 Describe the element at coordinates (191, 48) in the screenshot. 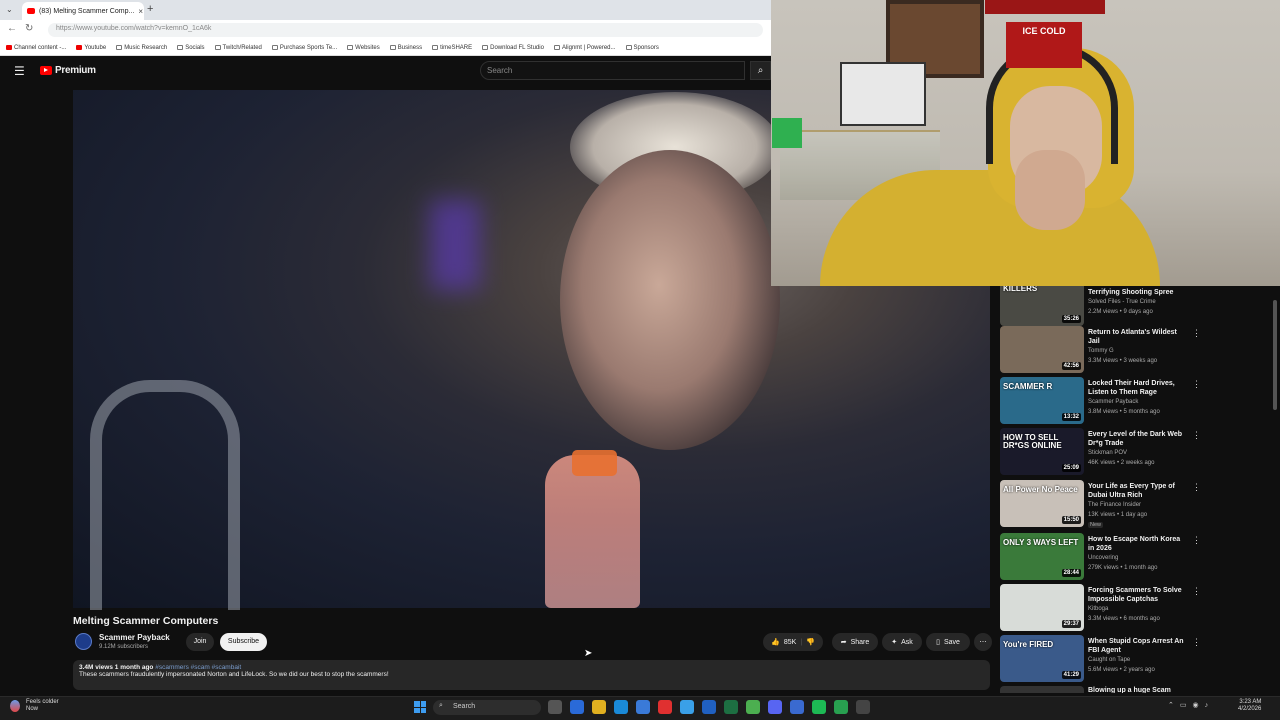

I see `bookmark-item: Socials` at that location.